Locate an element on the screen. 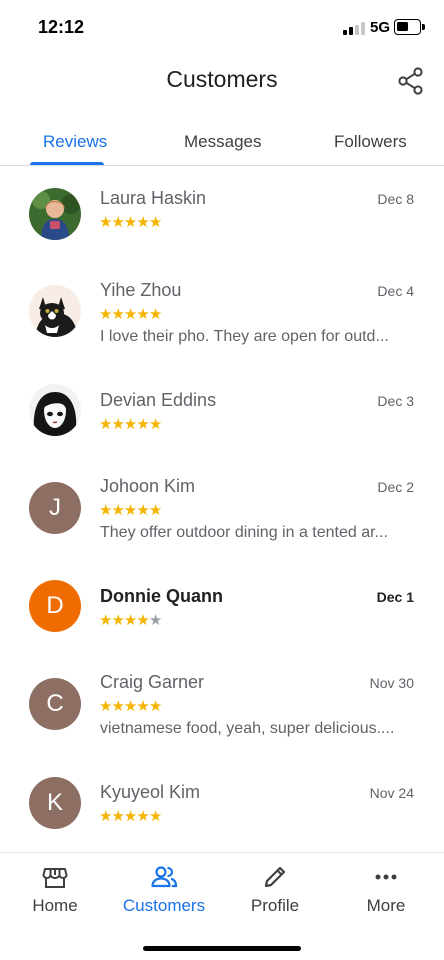  home-indicator is located at coordinates (222, 948).